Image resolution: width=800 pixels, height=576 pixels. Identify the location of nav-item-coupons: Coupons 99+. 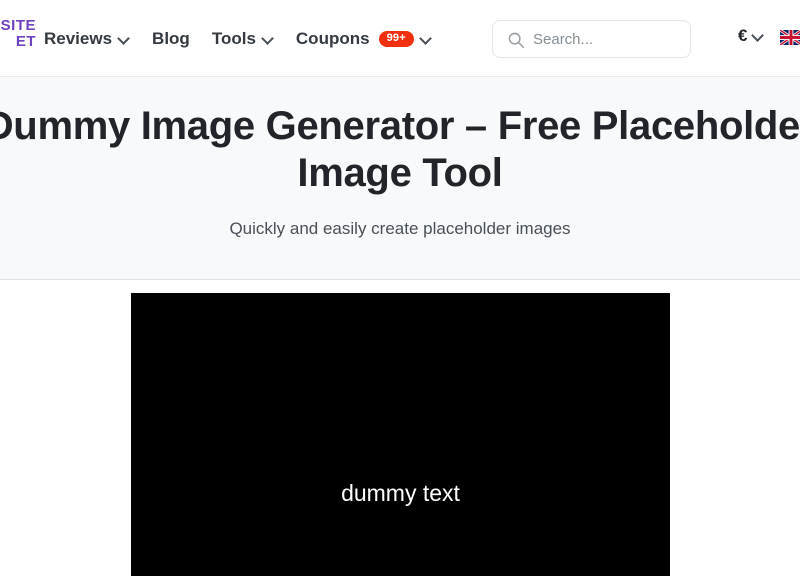
(364, 38).